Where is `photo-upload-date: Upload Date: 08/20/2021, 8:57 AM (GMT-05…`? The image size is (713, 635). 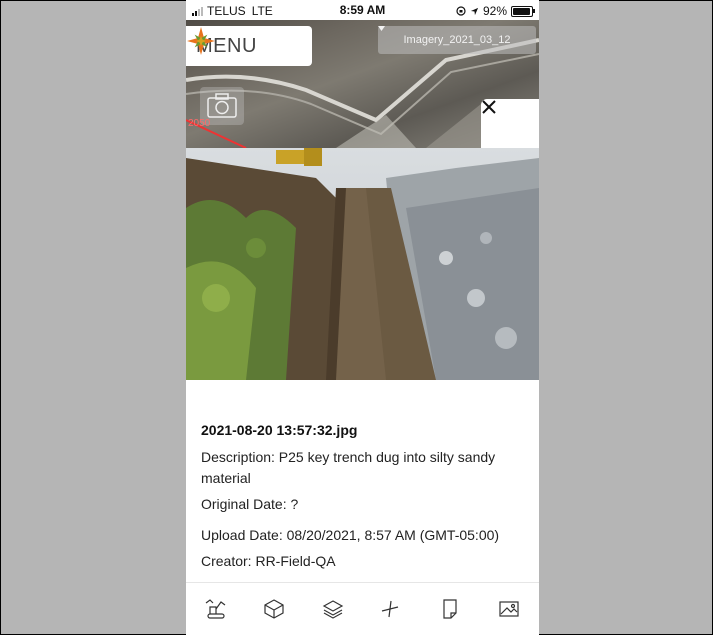 photo-upload-date: Upload Date: 08/20/2021, 8:57 AM (GMT-05… is located at coordinates (350, 535).